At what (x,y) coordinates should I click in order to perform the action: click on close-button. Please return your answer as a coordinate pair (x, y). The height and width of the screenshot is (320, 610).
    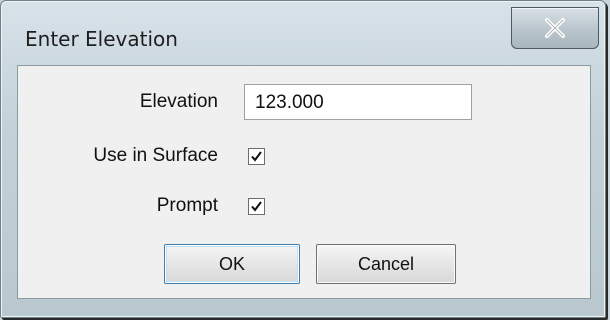
    Looking at the image, I should click on (555, 28).